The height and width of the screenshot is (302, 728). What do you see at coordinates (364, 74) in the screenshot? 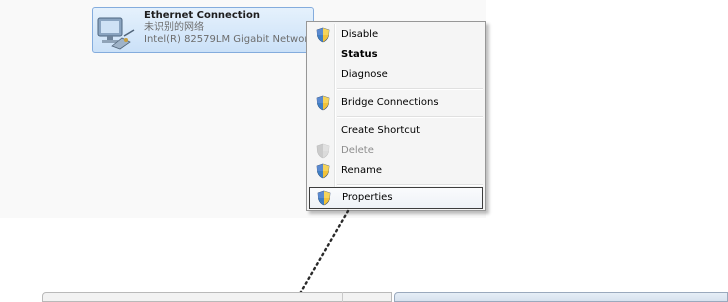
I see `menu-item-label: Diagnose` at bounding box center [364, 74].